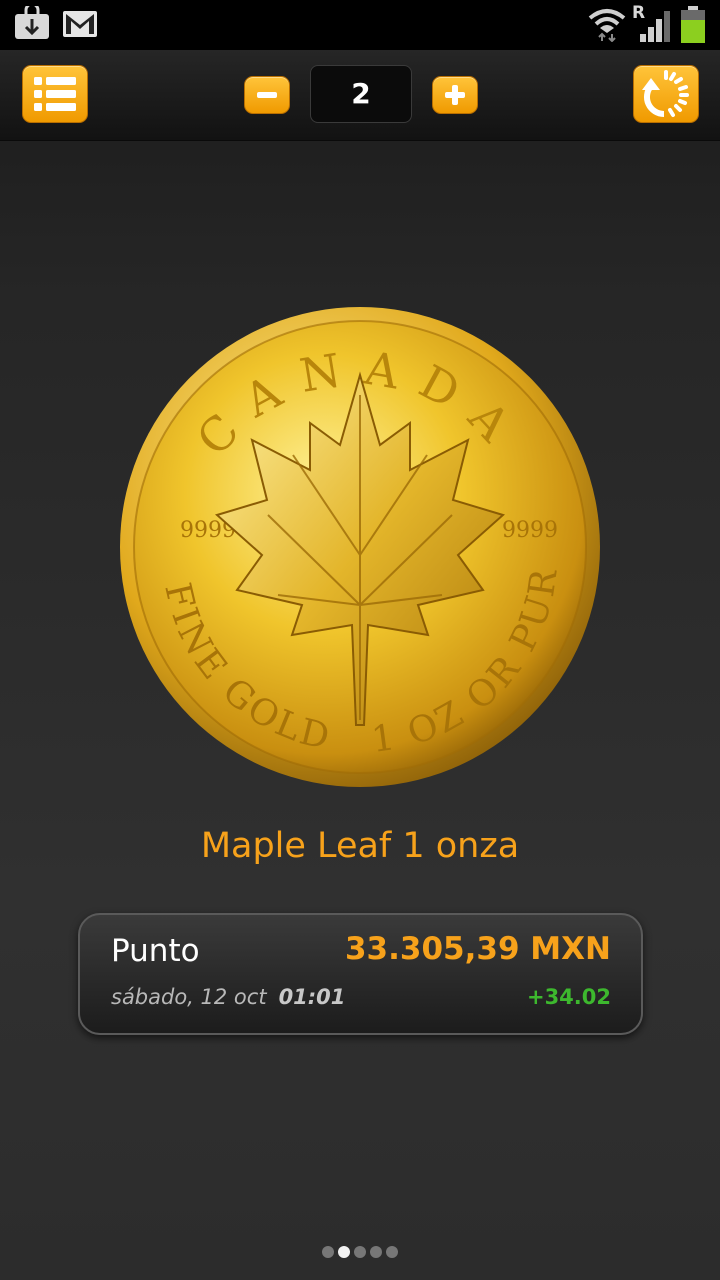  What do you see at coordinates (155, 951) in the screenshot?
I see `price-label: Punto` at bounding box center [155, 951].